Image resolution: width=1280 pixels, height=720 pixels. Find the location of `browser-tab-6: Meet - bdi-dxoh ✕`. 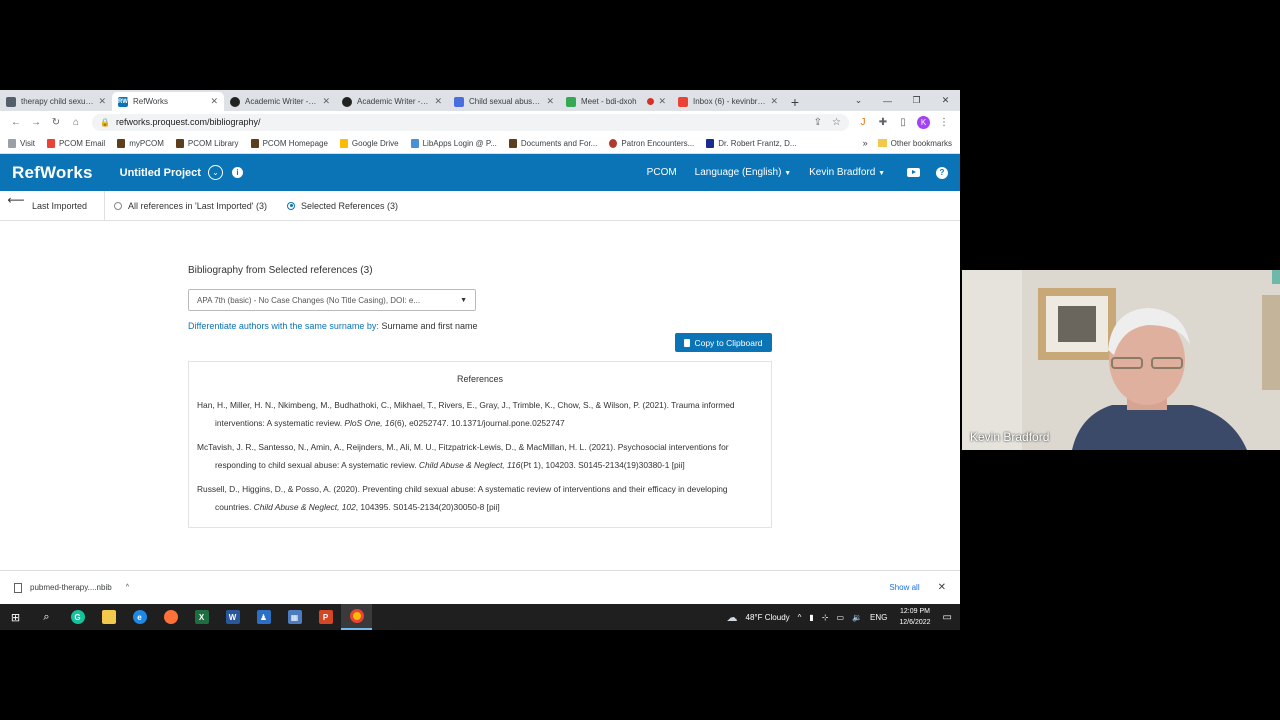

browser-tab-6: Meet - bdi-dxoh ✕ is located at coordinates (616, 101).